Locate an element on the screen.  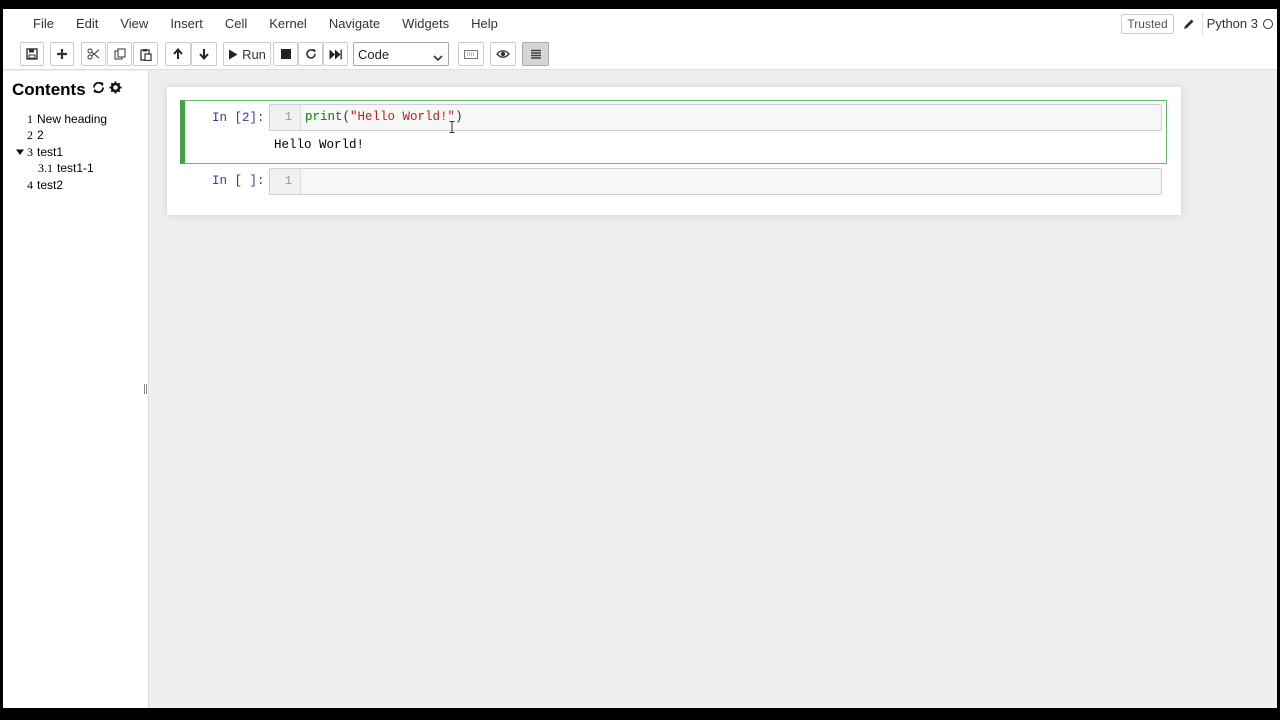
toolbar: Run Code is located at coordinates (640, 54).